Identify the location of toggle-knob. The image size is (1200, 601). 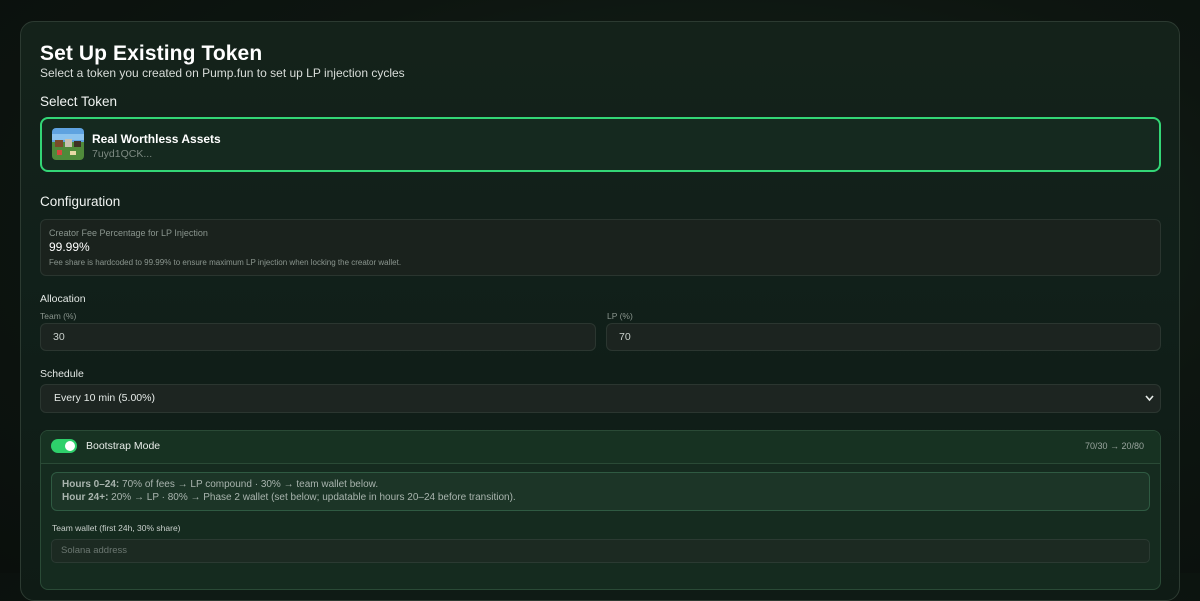
(70, 446).